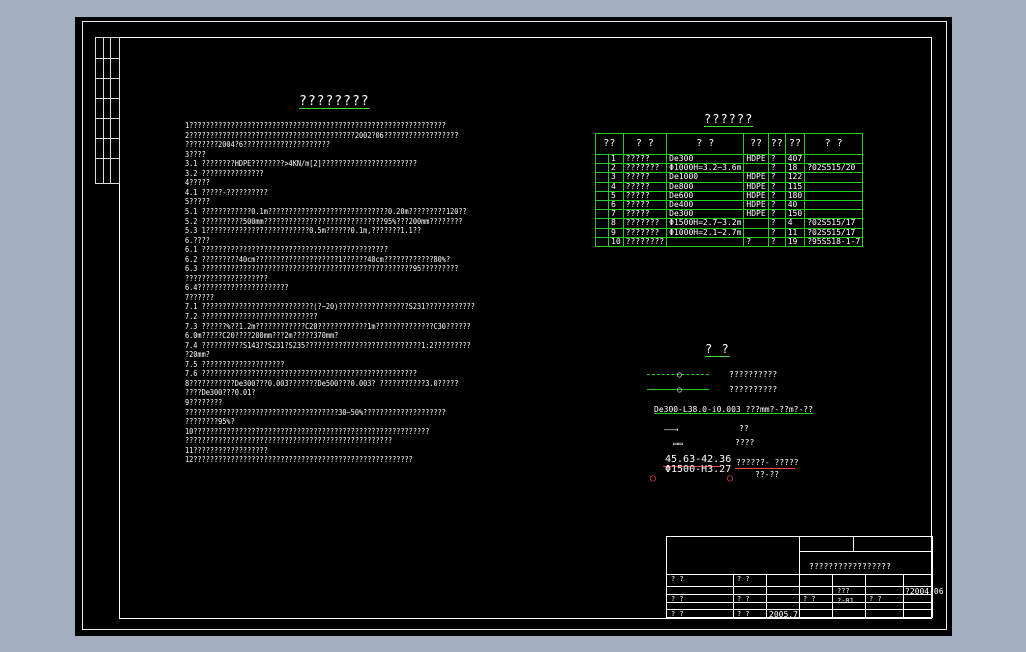 The height and width of the screenshot is (652, 1026). I want to click on table-row: 8??????? Φ1500H=2.7~3.2m? 4 ?02S515/17, so click(729, 223).